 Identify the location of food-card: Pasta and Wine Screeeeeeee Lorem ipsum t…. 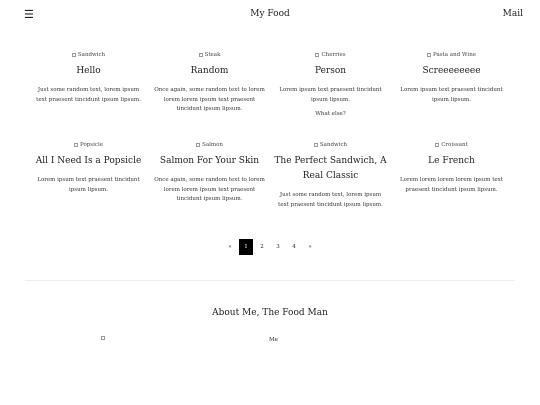
(451, 95).